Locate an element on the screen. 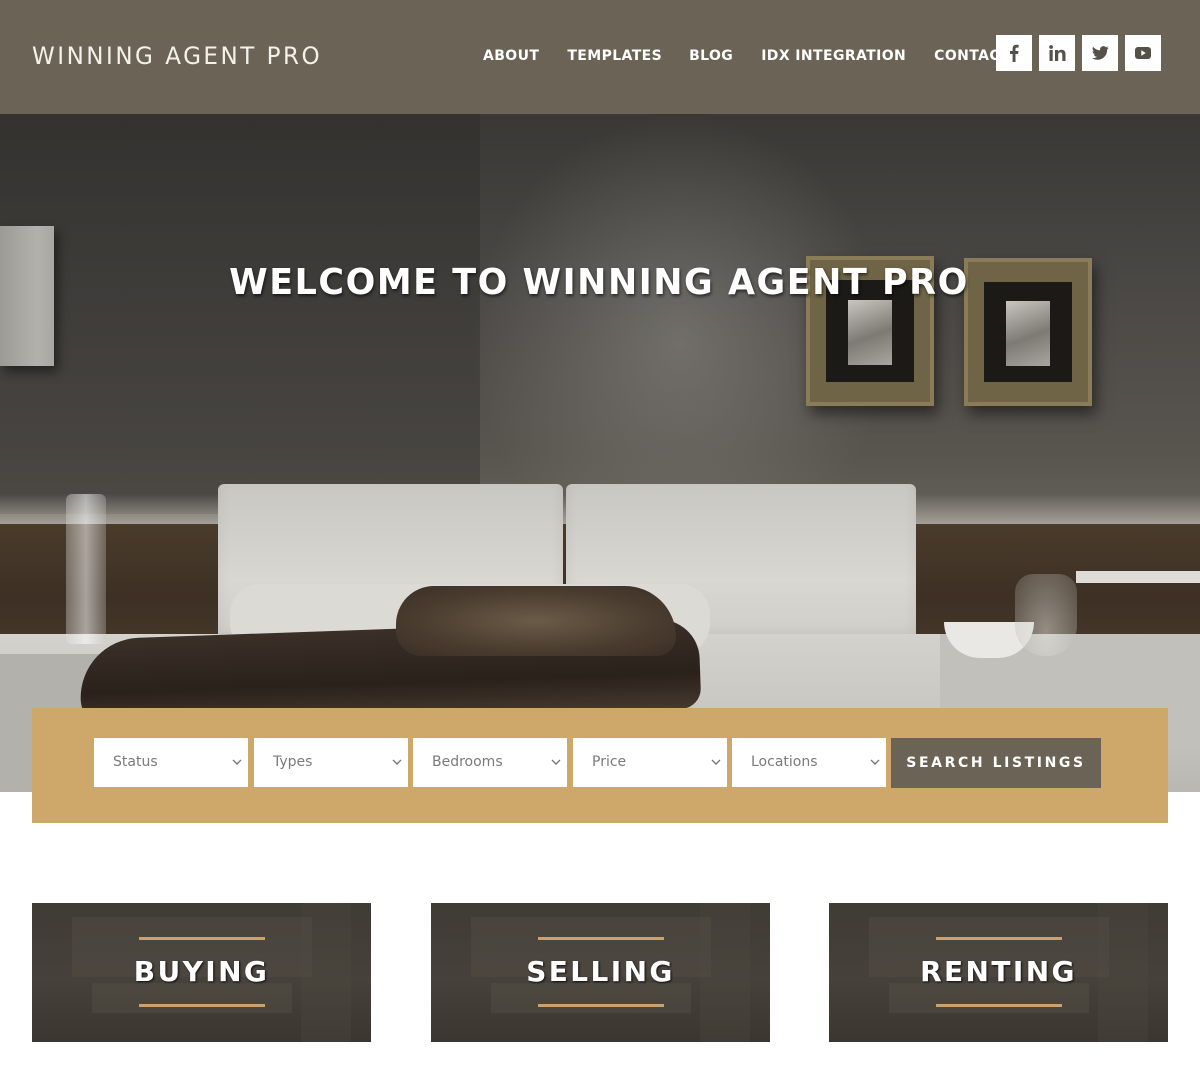  selling-card: SELLING is located at coordinates (600, 972).